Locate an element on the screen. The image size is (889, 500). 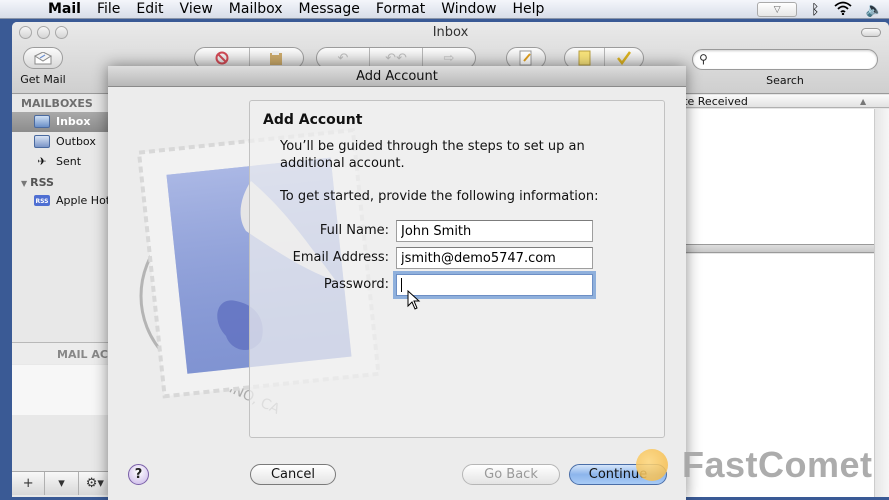
envelope-icon is located at coordinates (43, 58).